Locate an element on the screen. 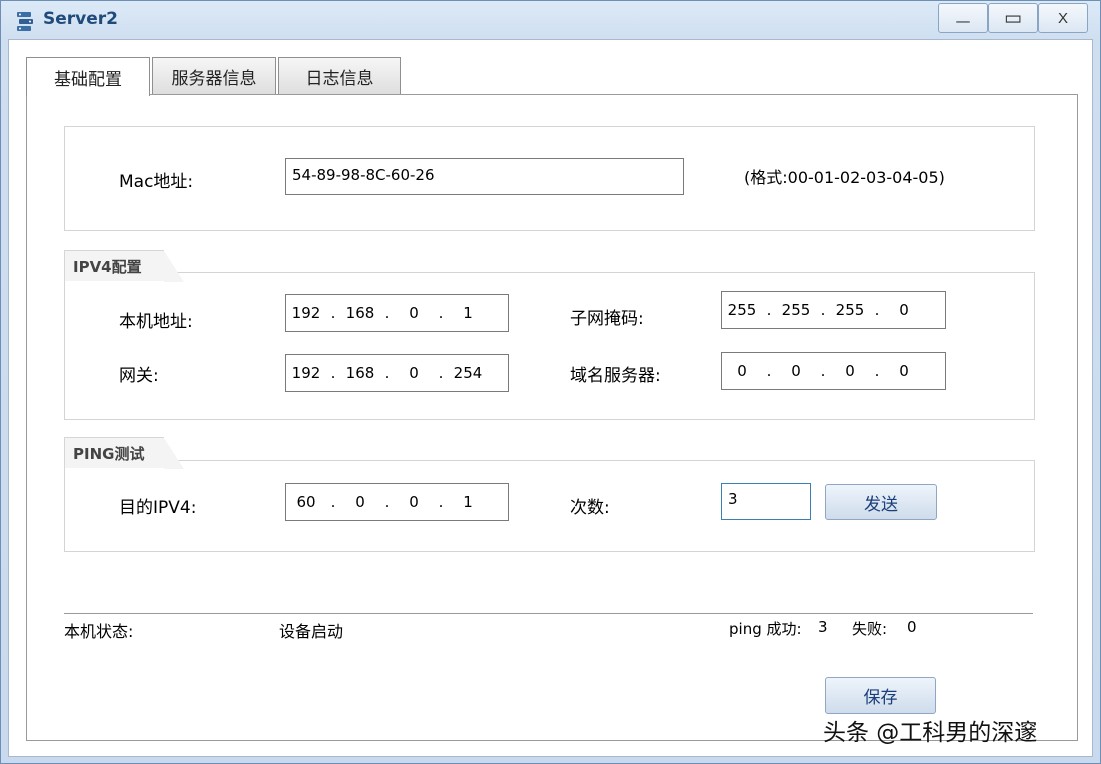 The height and width of the screenshot is (764, 1101). ip-octet: 60 is located at coordinates (306, 502).